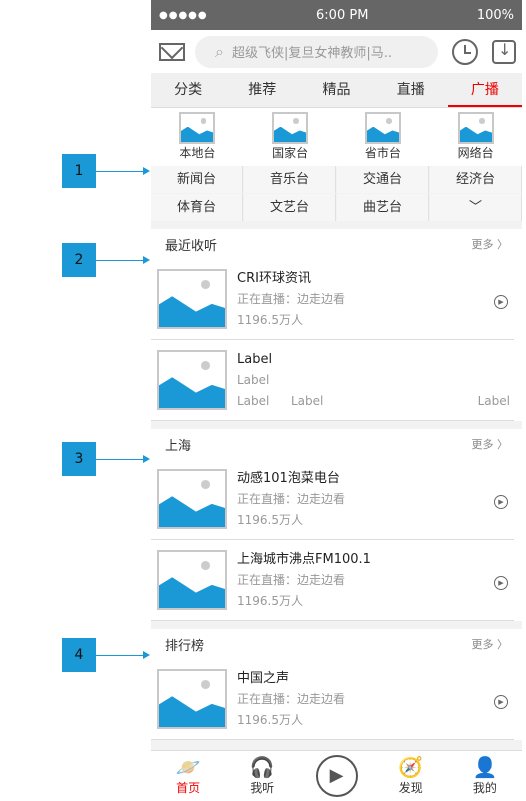 This screenshot has width=526, height=801. What do you see at coordinates (79, 655) in the screenshot?
I see `callout-4: 4` at bounding box center [79, 655].